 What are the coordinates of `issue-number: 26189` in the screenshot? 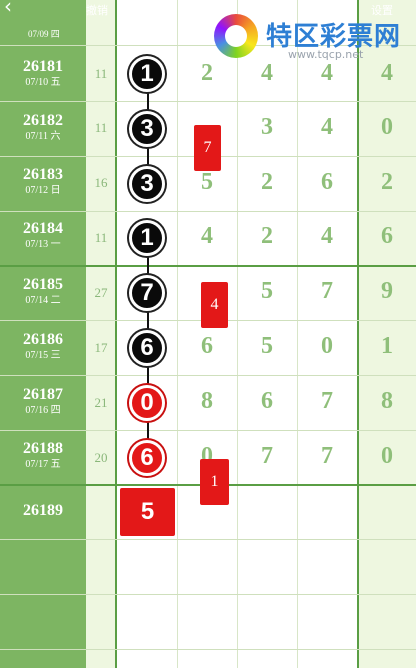 It's located at (43, 510).